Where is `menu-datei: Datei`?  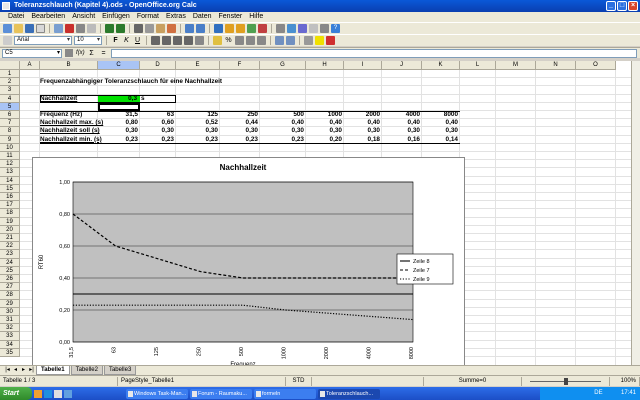 menu-datei: Datei is located at coordinates (16, 17).